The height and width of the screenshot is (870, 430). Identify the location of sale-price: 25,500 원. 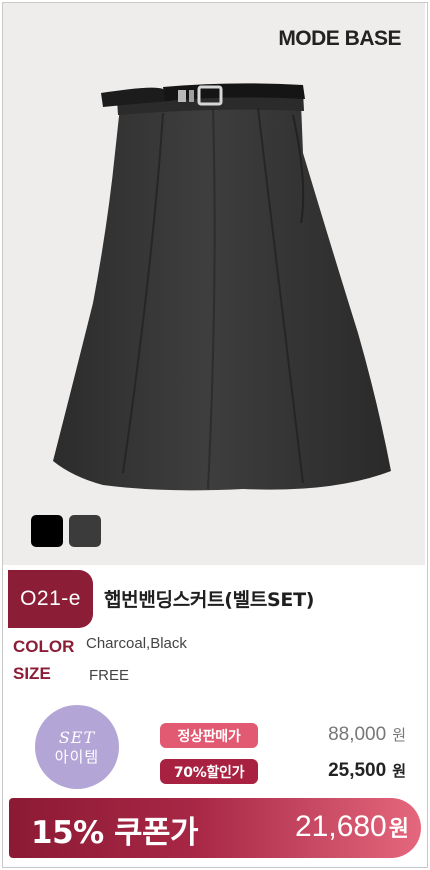
(367, 771).